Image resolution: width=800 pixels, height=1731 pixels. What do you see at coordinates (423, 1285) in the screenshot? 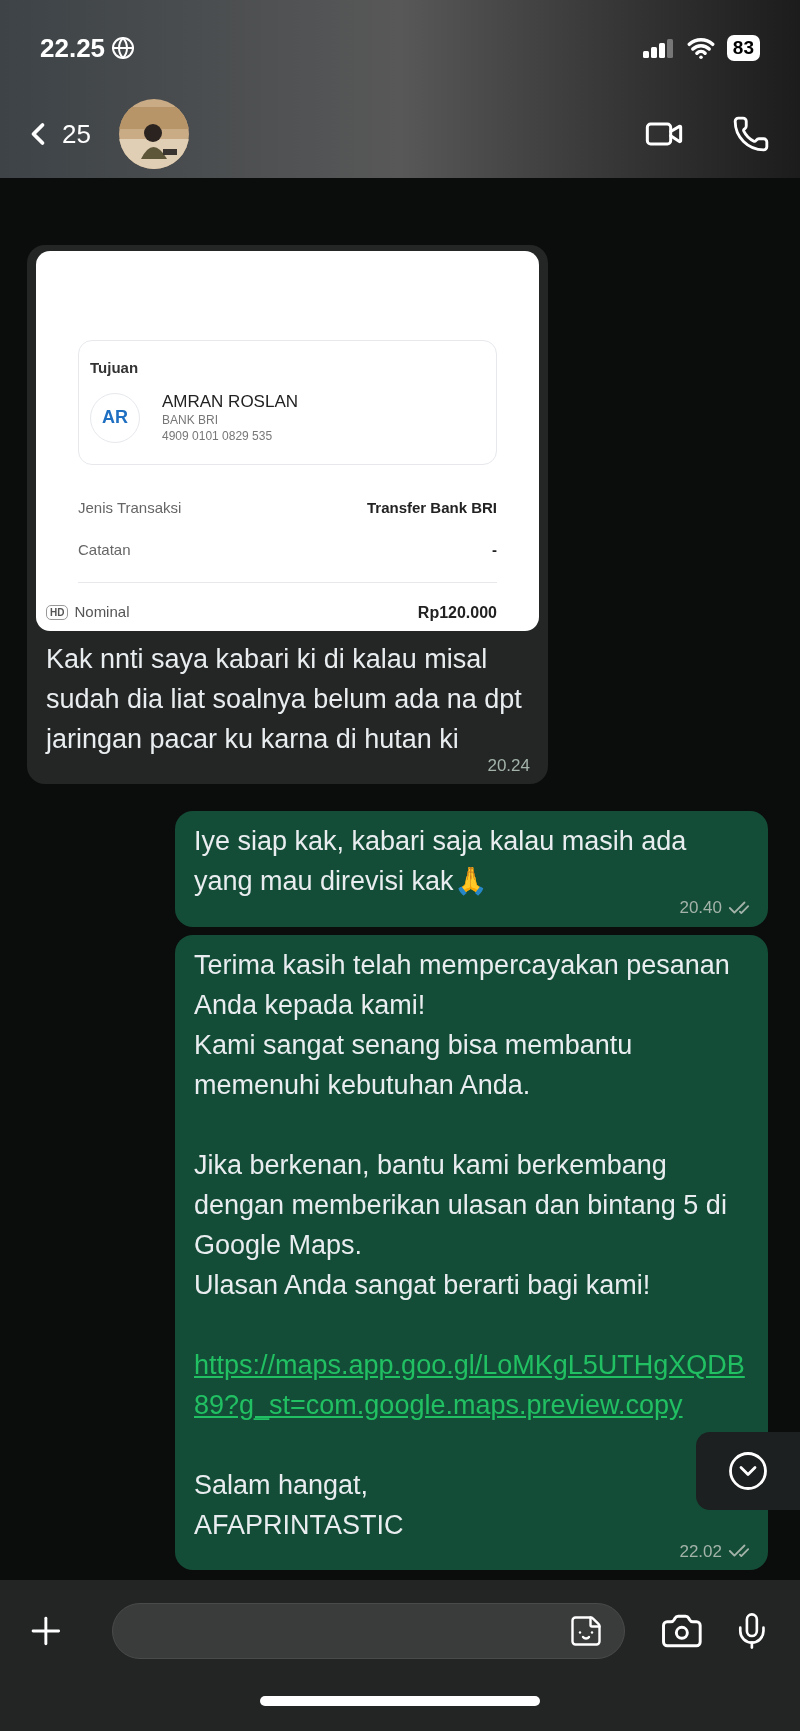
I see `message-text: Ulasan Anda sangat berarti bagi kami!` at bounding box center [423, 1285].